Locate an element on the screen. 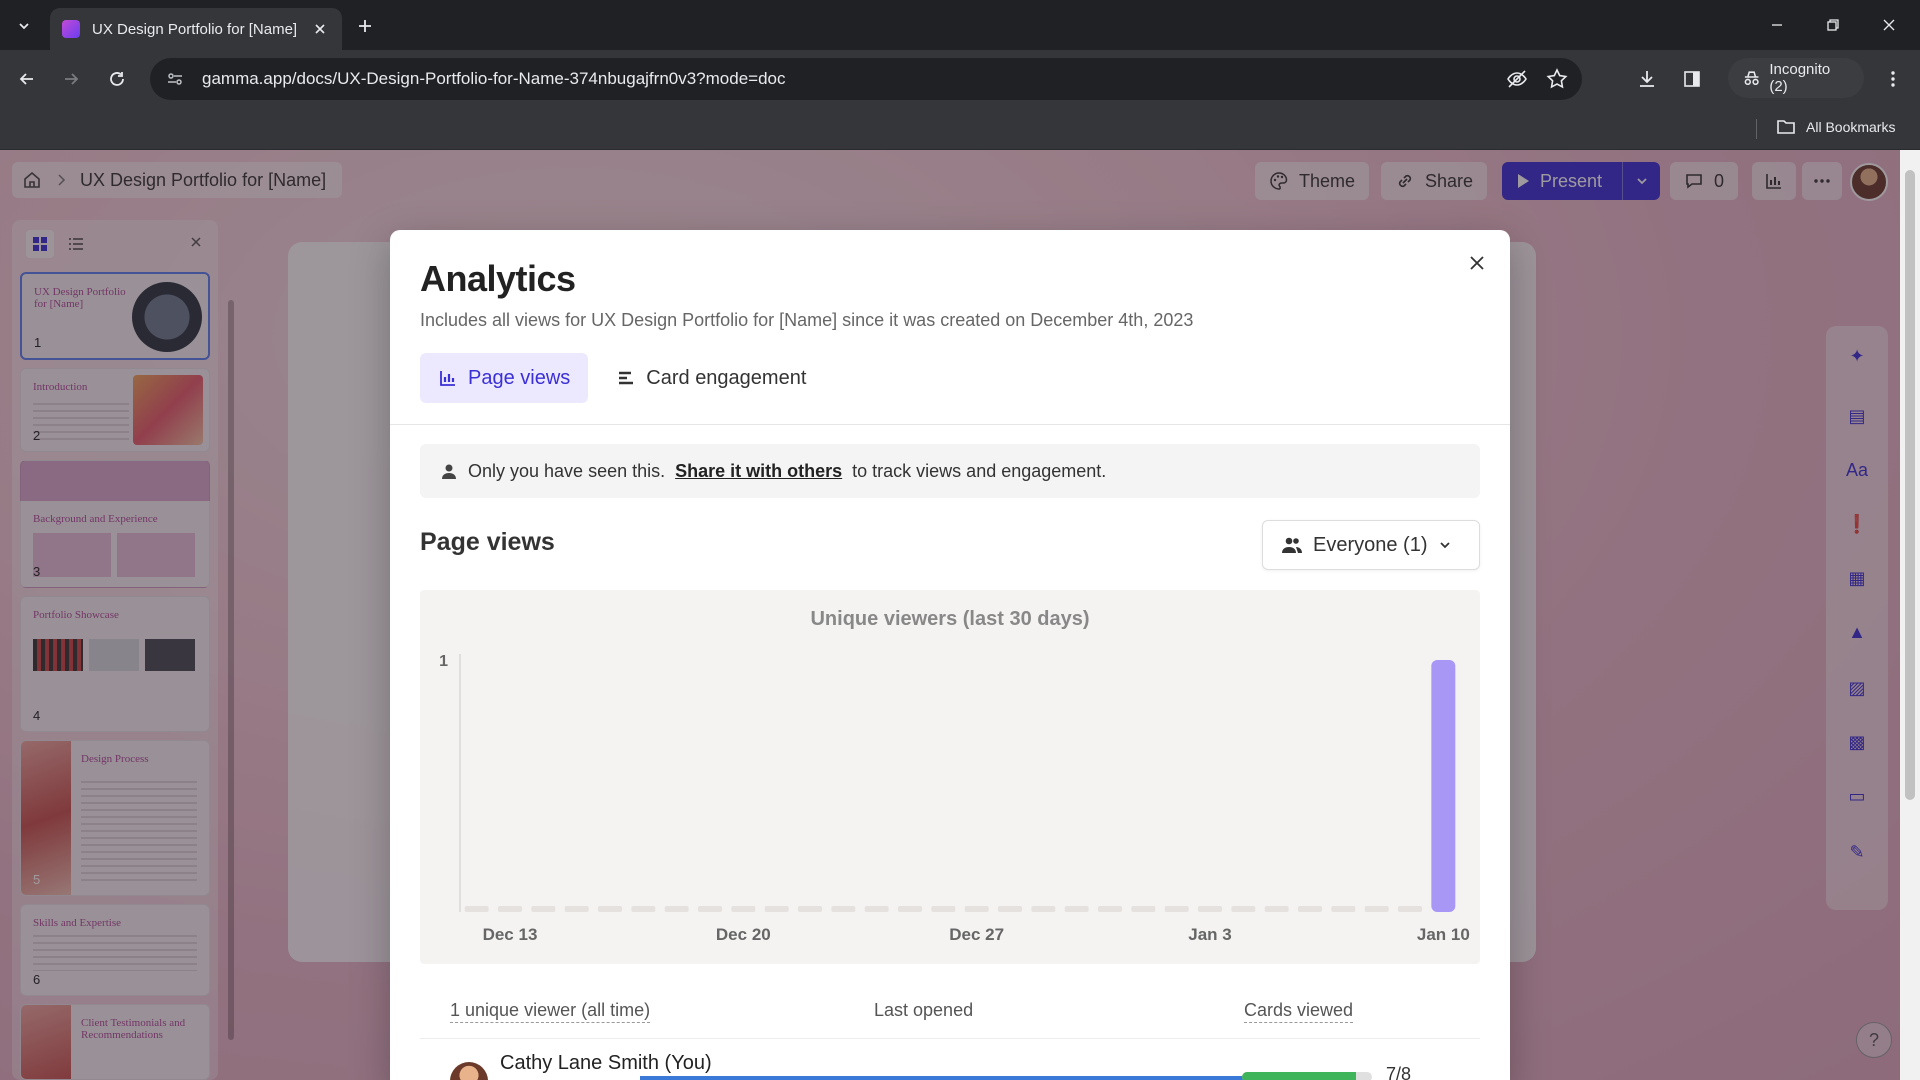 The height and width of the screenshot is (1080, 1920). close-window-button is located at coordinates (1889, 25).